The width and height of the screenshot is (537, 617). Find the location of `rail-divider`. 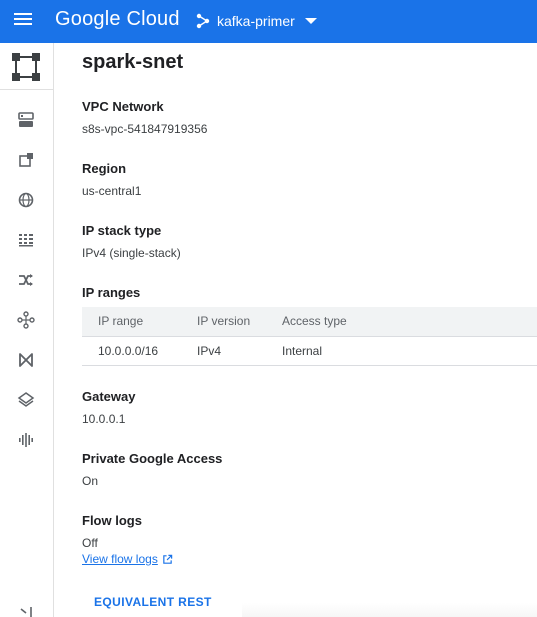

rail-divider is located at coordinates (27, 89).